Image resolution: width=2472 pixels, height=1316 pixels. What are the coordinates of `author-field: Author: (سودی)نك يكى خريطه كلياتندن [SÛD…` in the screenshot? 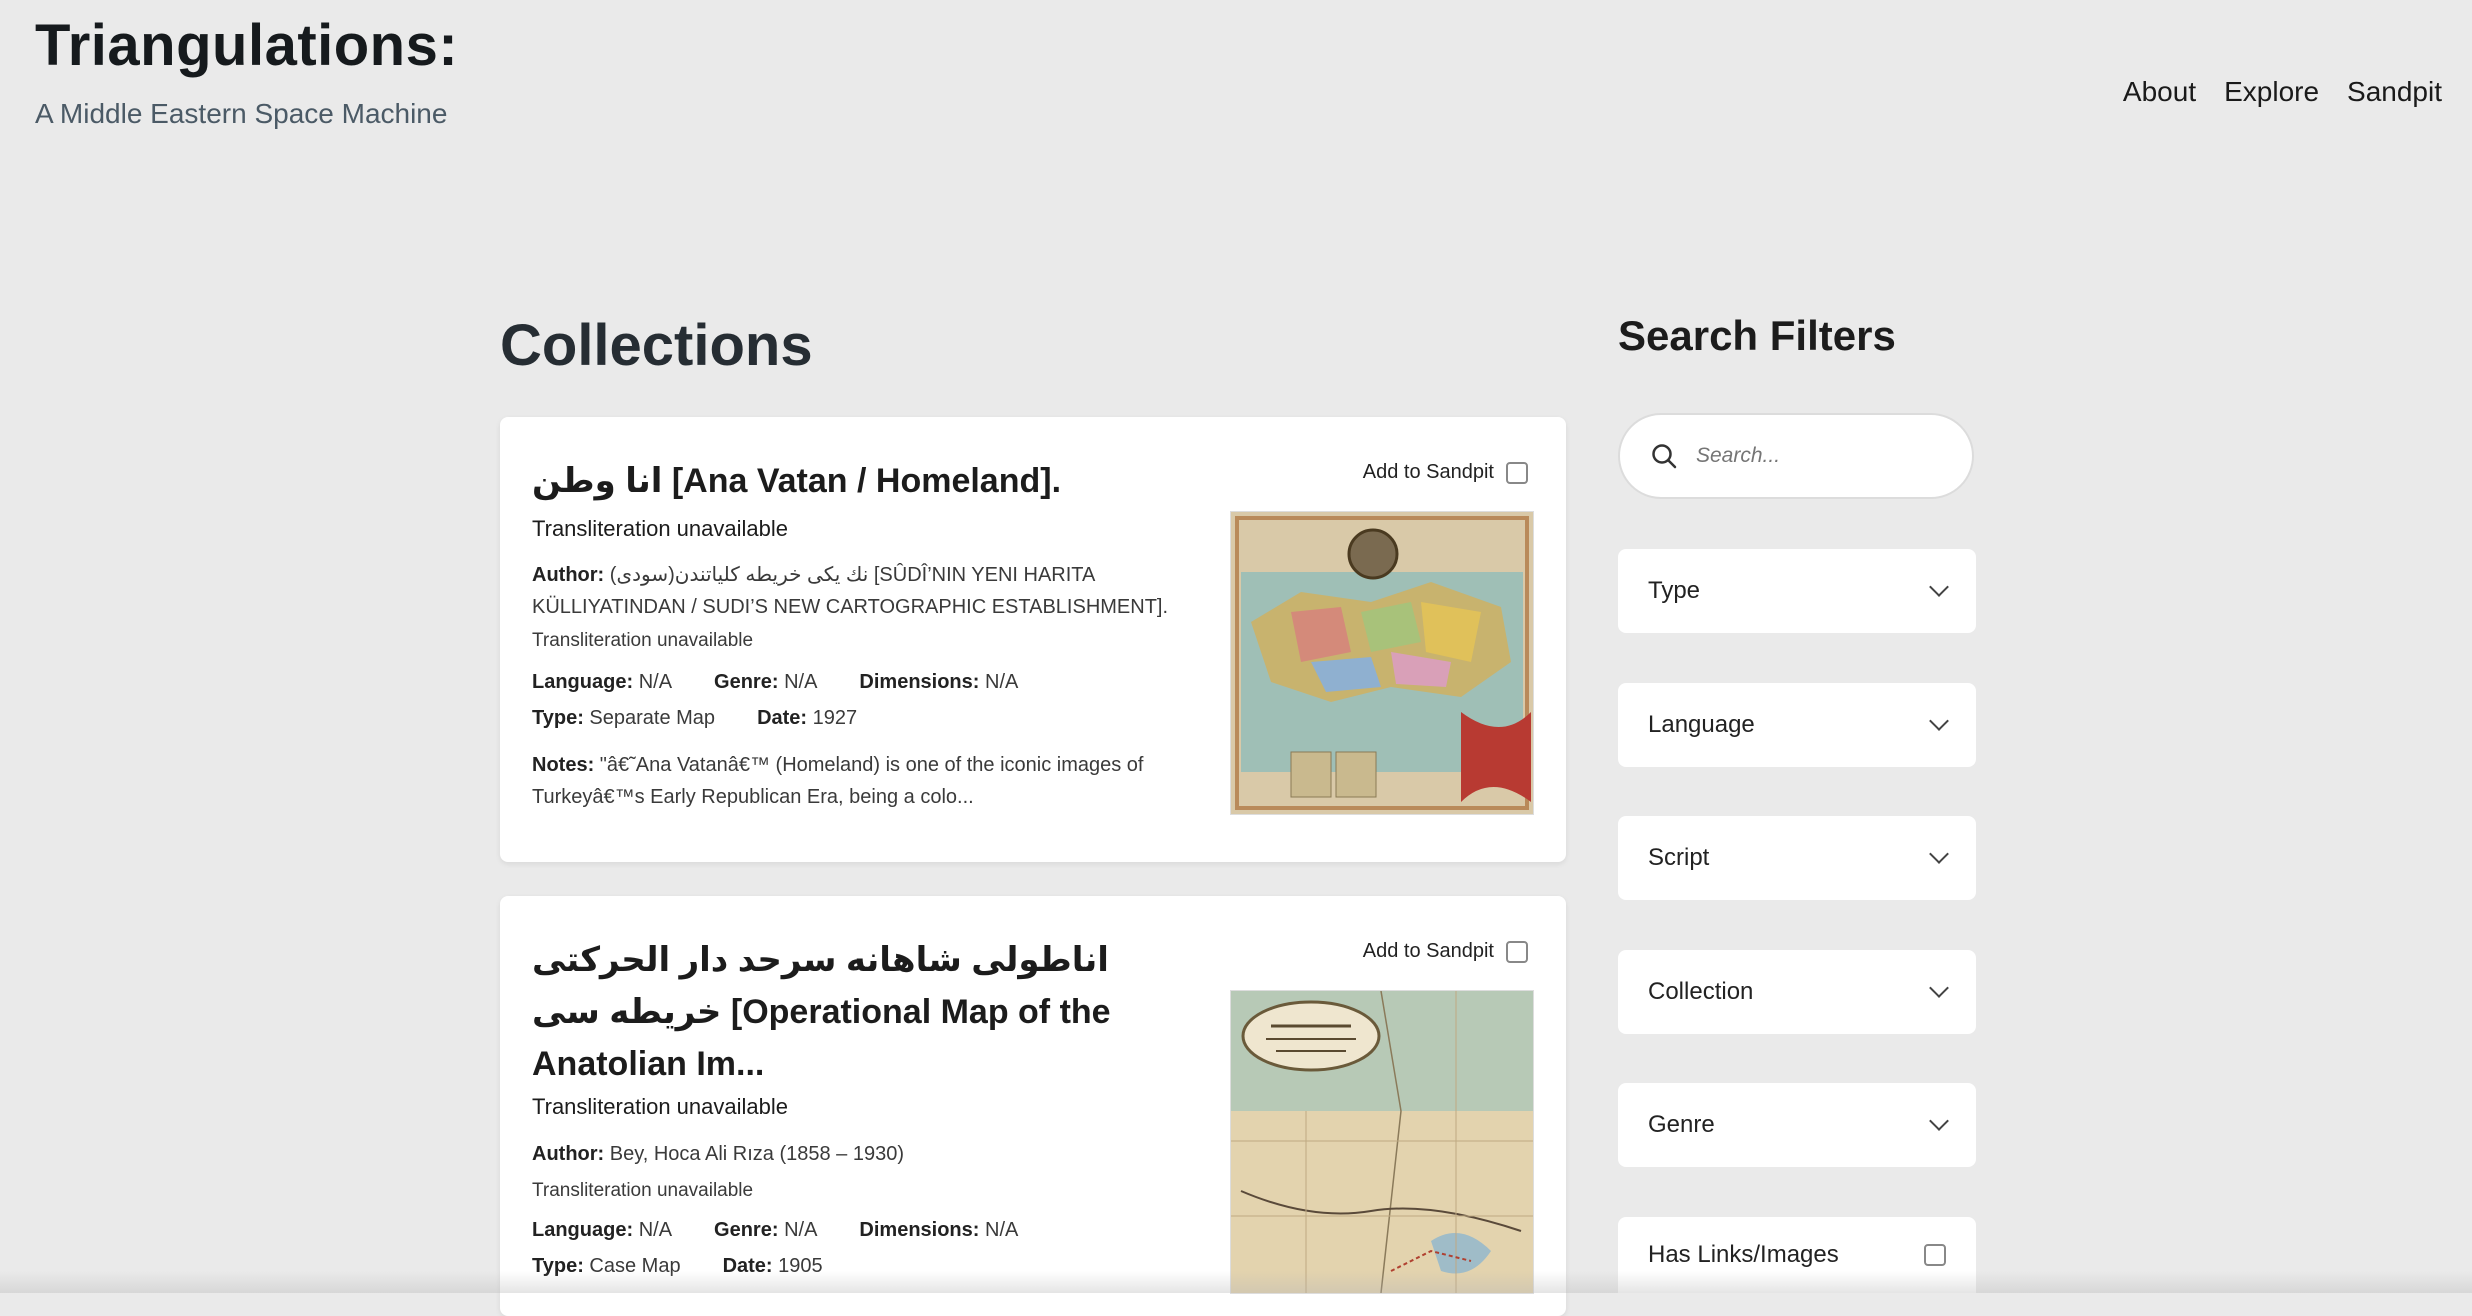 It's located at (857, 591).